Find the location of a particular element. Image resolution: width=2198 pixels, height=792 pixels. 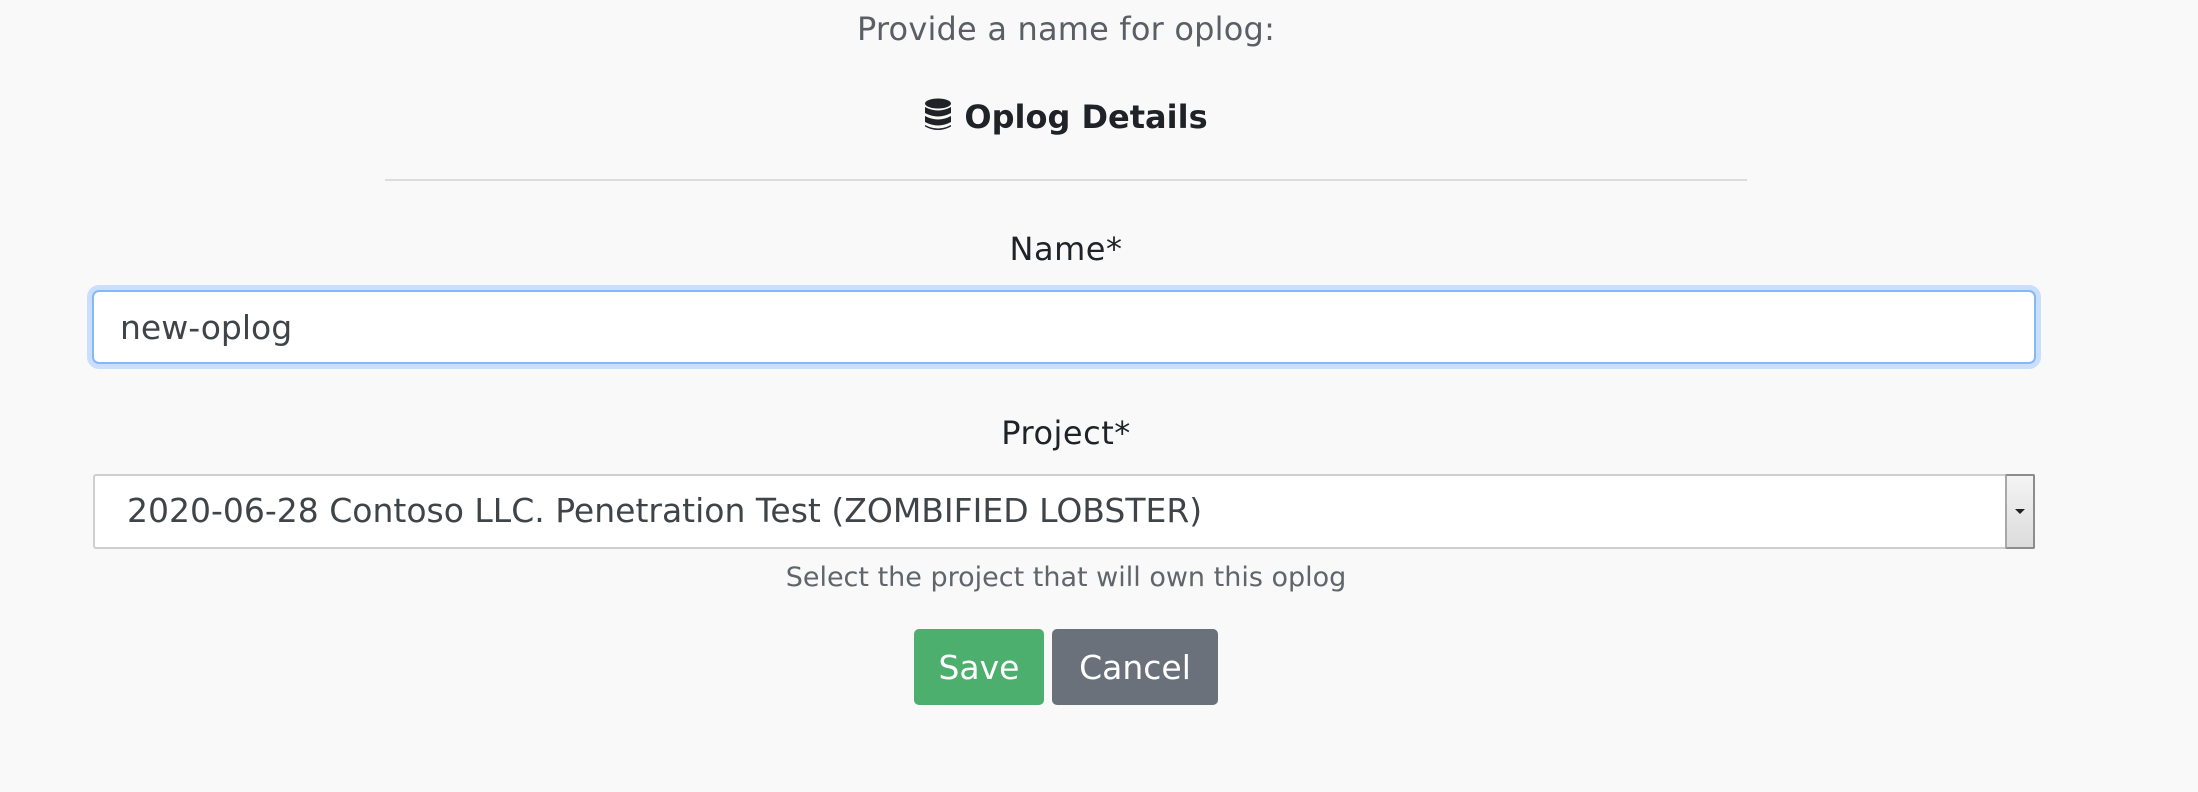

section-divider is located at coordinates (1066, 180).